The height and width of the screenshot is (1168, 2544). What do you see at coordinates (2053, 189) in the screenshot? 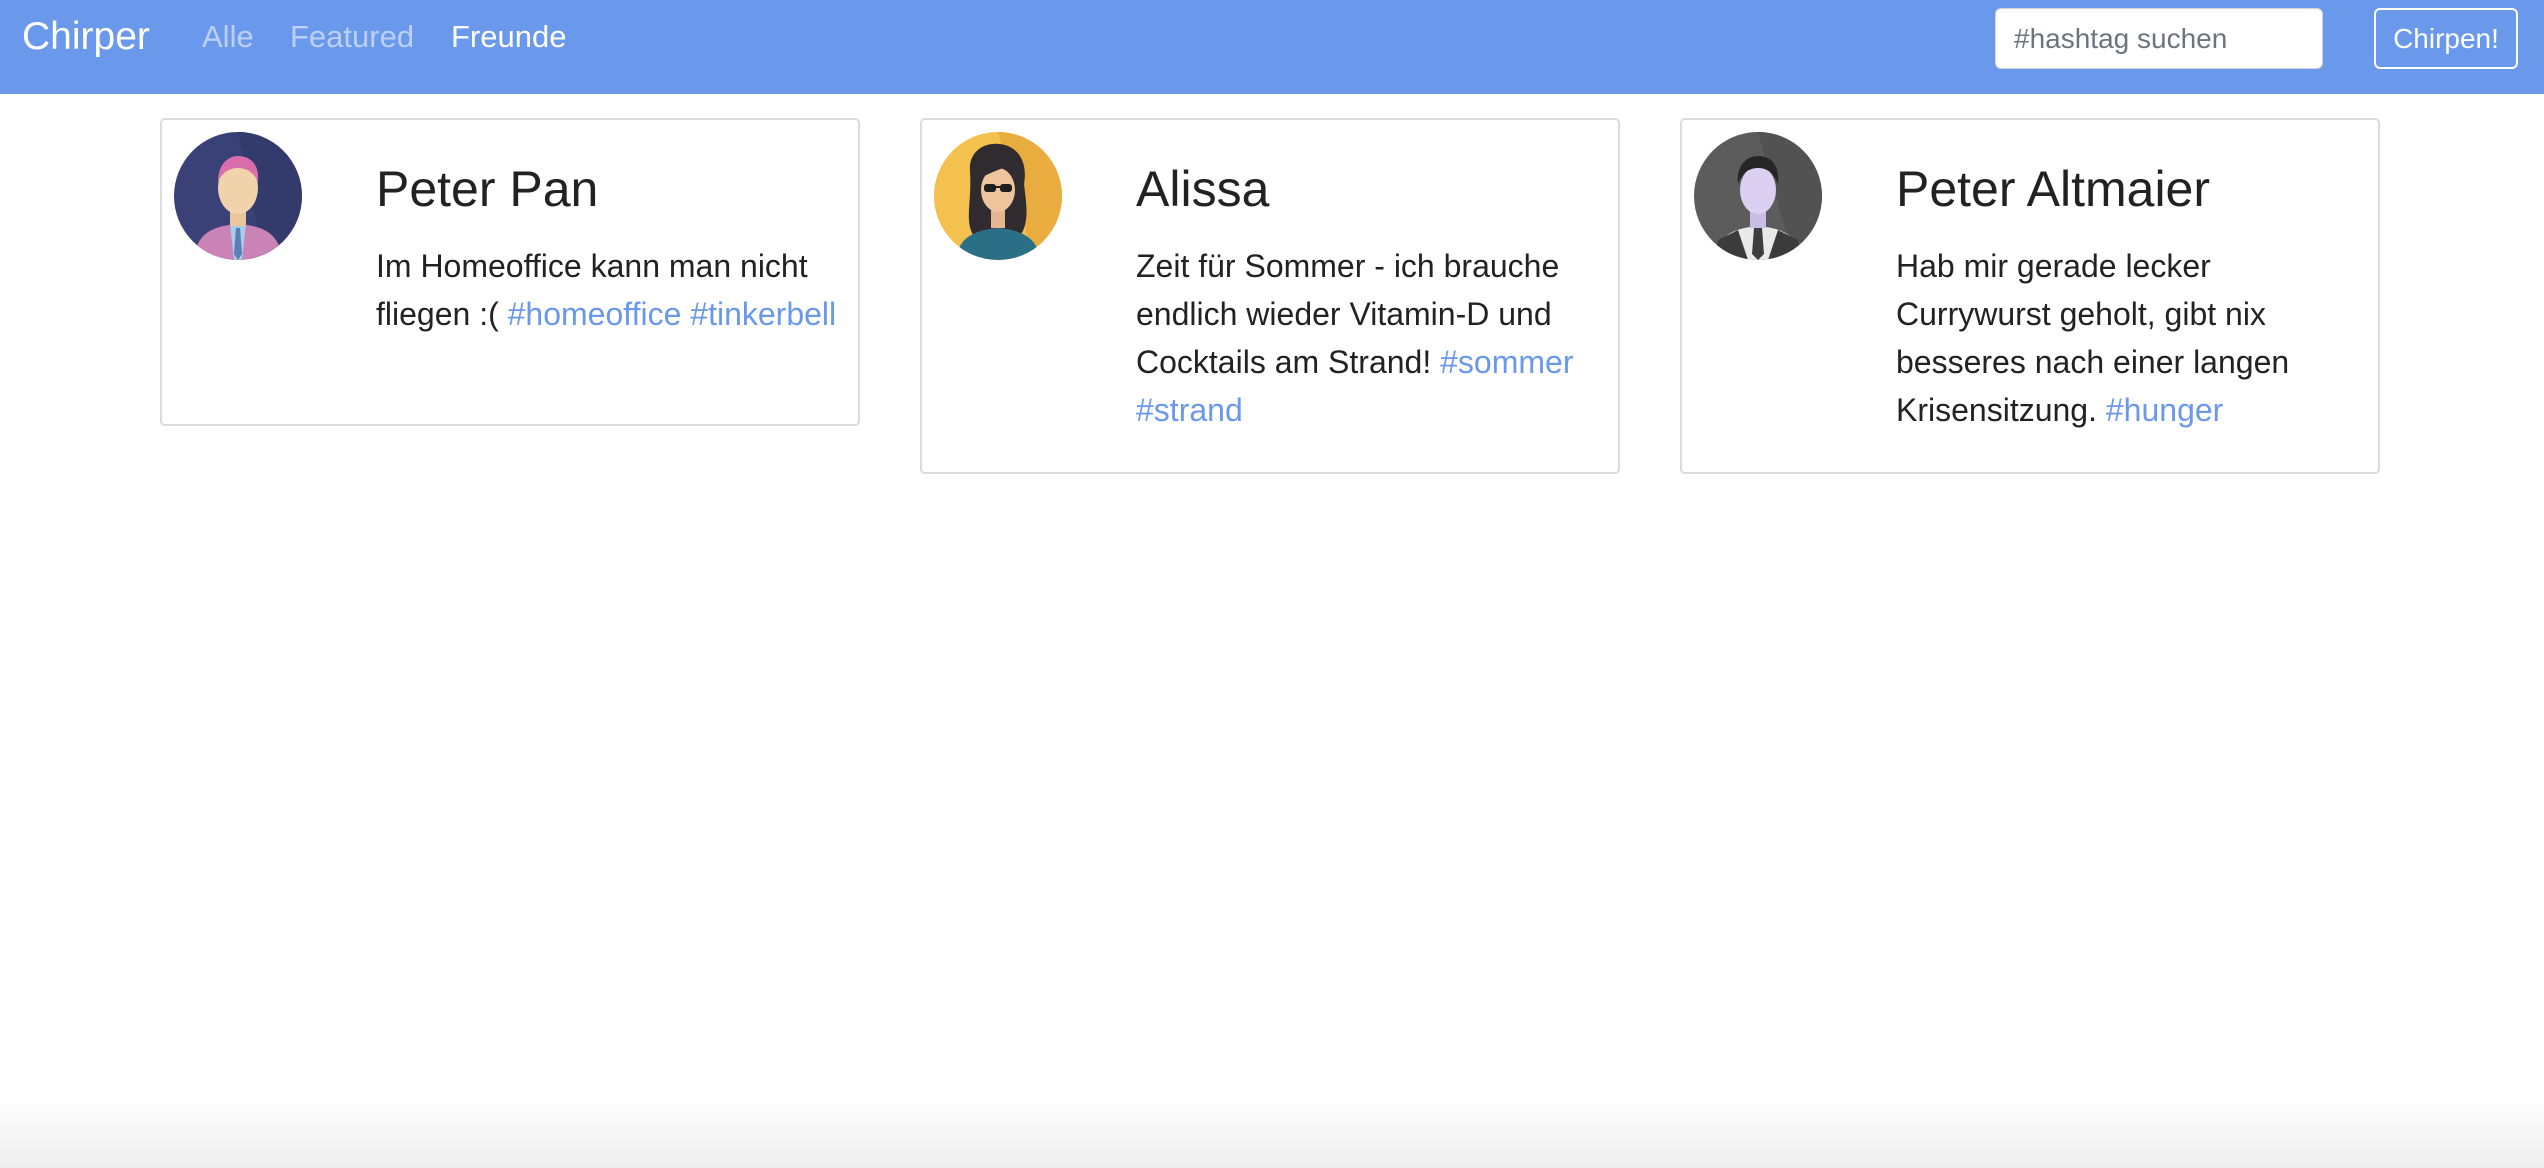
I see `post-author-name: Peter Altmaier` at bounding box center [2053, 189].